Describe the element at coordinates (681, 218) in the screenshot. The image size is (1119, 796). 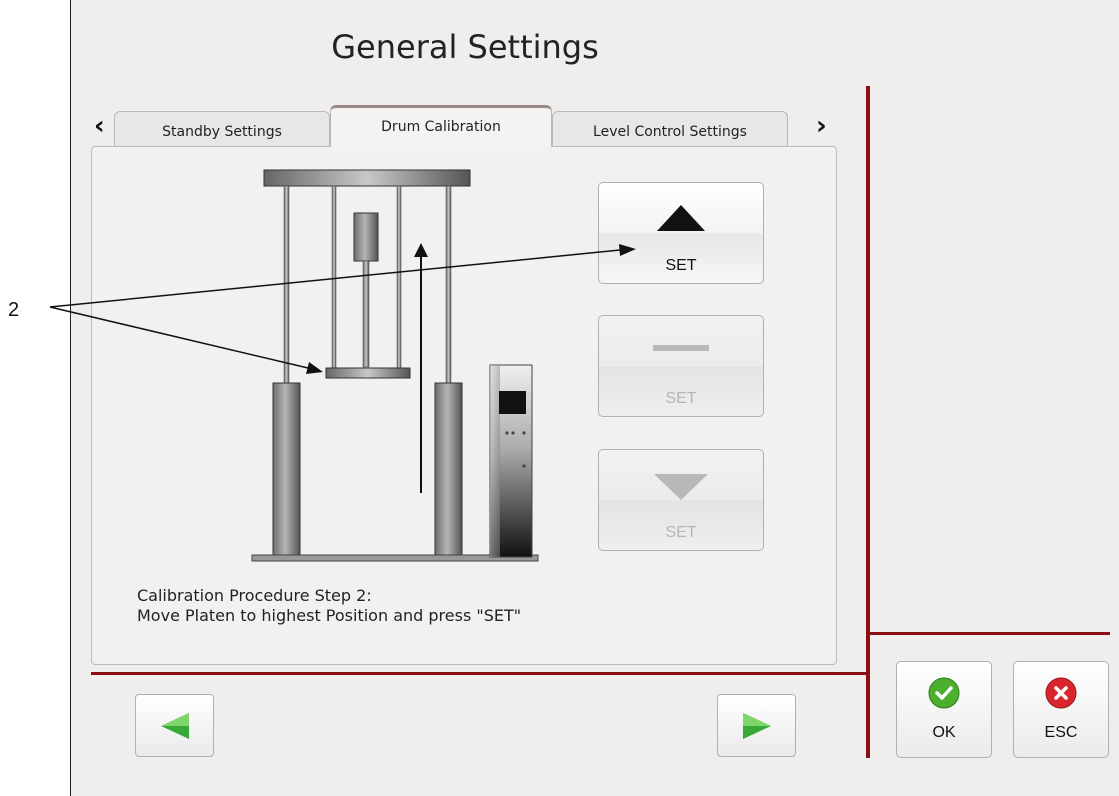
I see `triangle-up-icon` at that location.